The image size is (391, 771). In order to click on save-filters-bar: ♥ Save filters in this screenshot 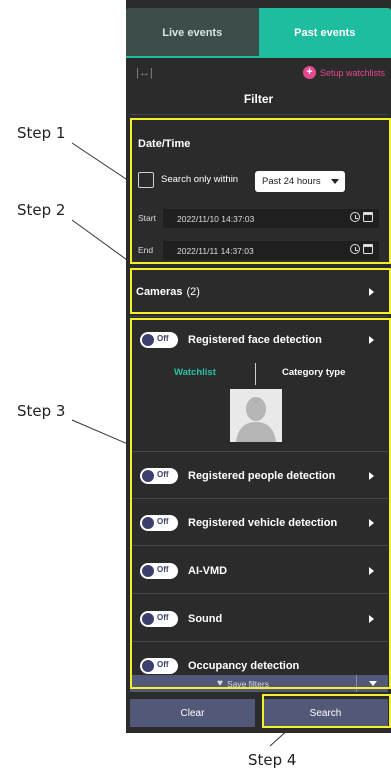, I will do `click(259, 683)`.